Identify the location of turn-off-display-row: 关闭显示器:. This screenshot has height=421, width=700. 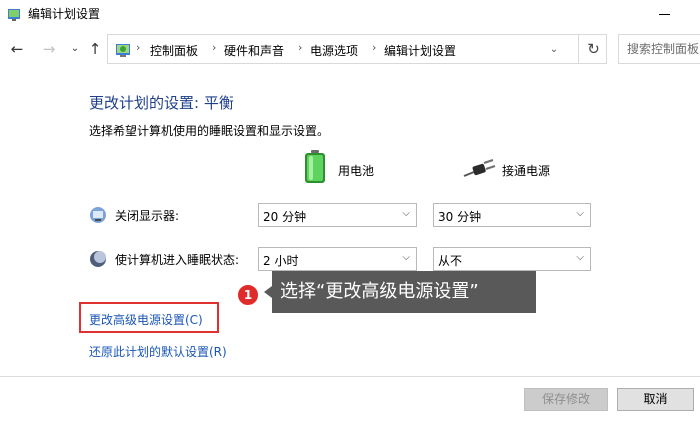
(174, 215).